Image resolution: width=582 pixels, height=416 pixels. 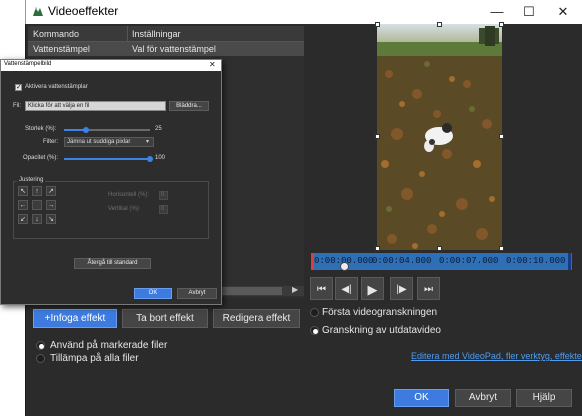 What do you see at coordinates (40, 345) in the screenshot?
I see `apply-marked-radio` at bounding box center [40, 345].